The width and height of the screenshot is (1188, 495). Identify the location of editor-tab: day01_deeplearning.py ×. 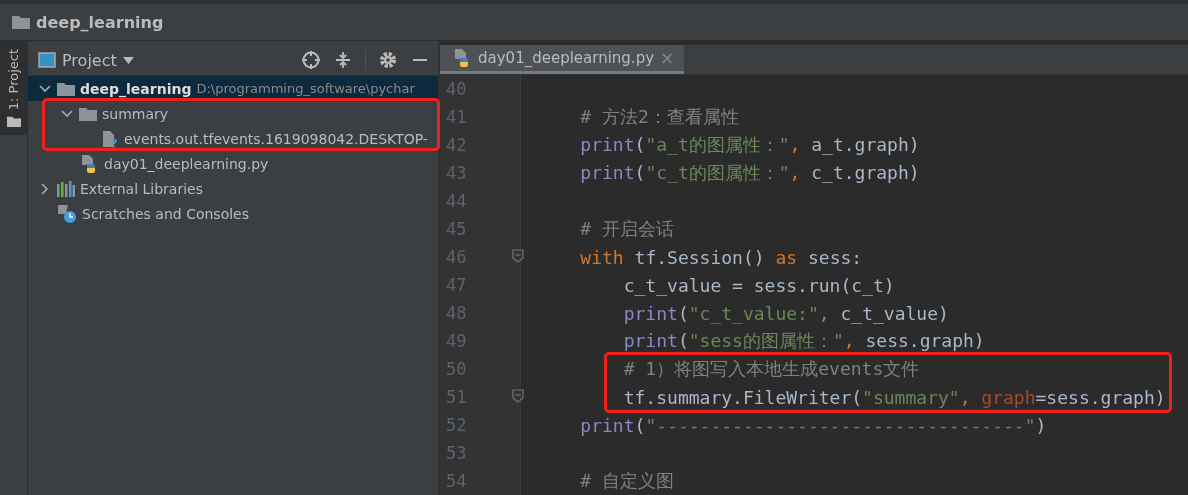
(562, 59).